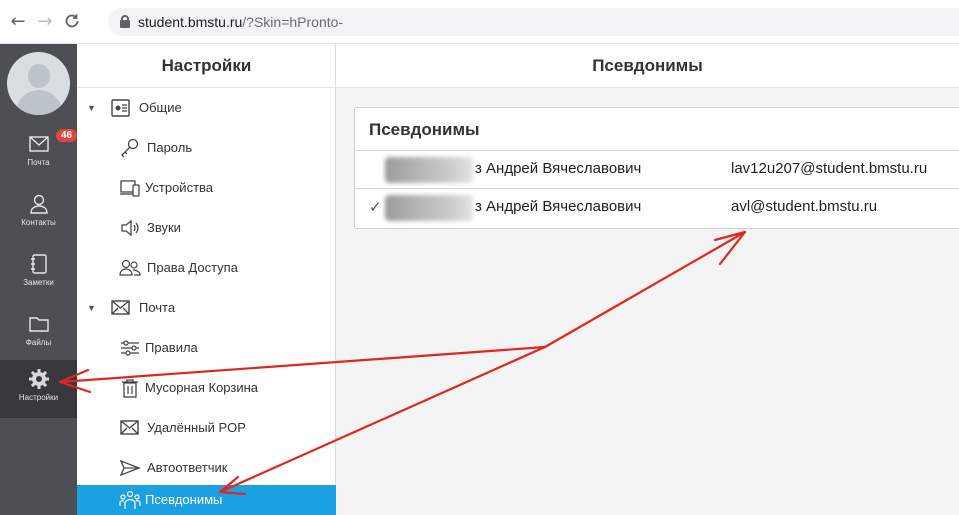  I want to click on sidebar-item-label: Общие, so click(160, 107).